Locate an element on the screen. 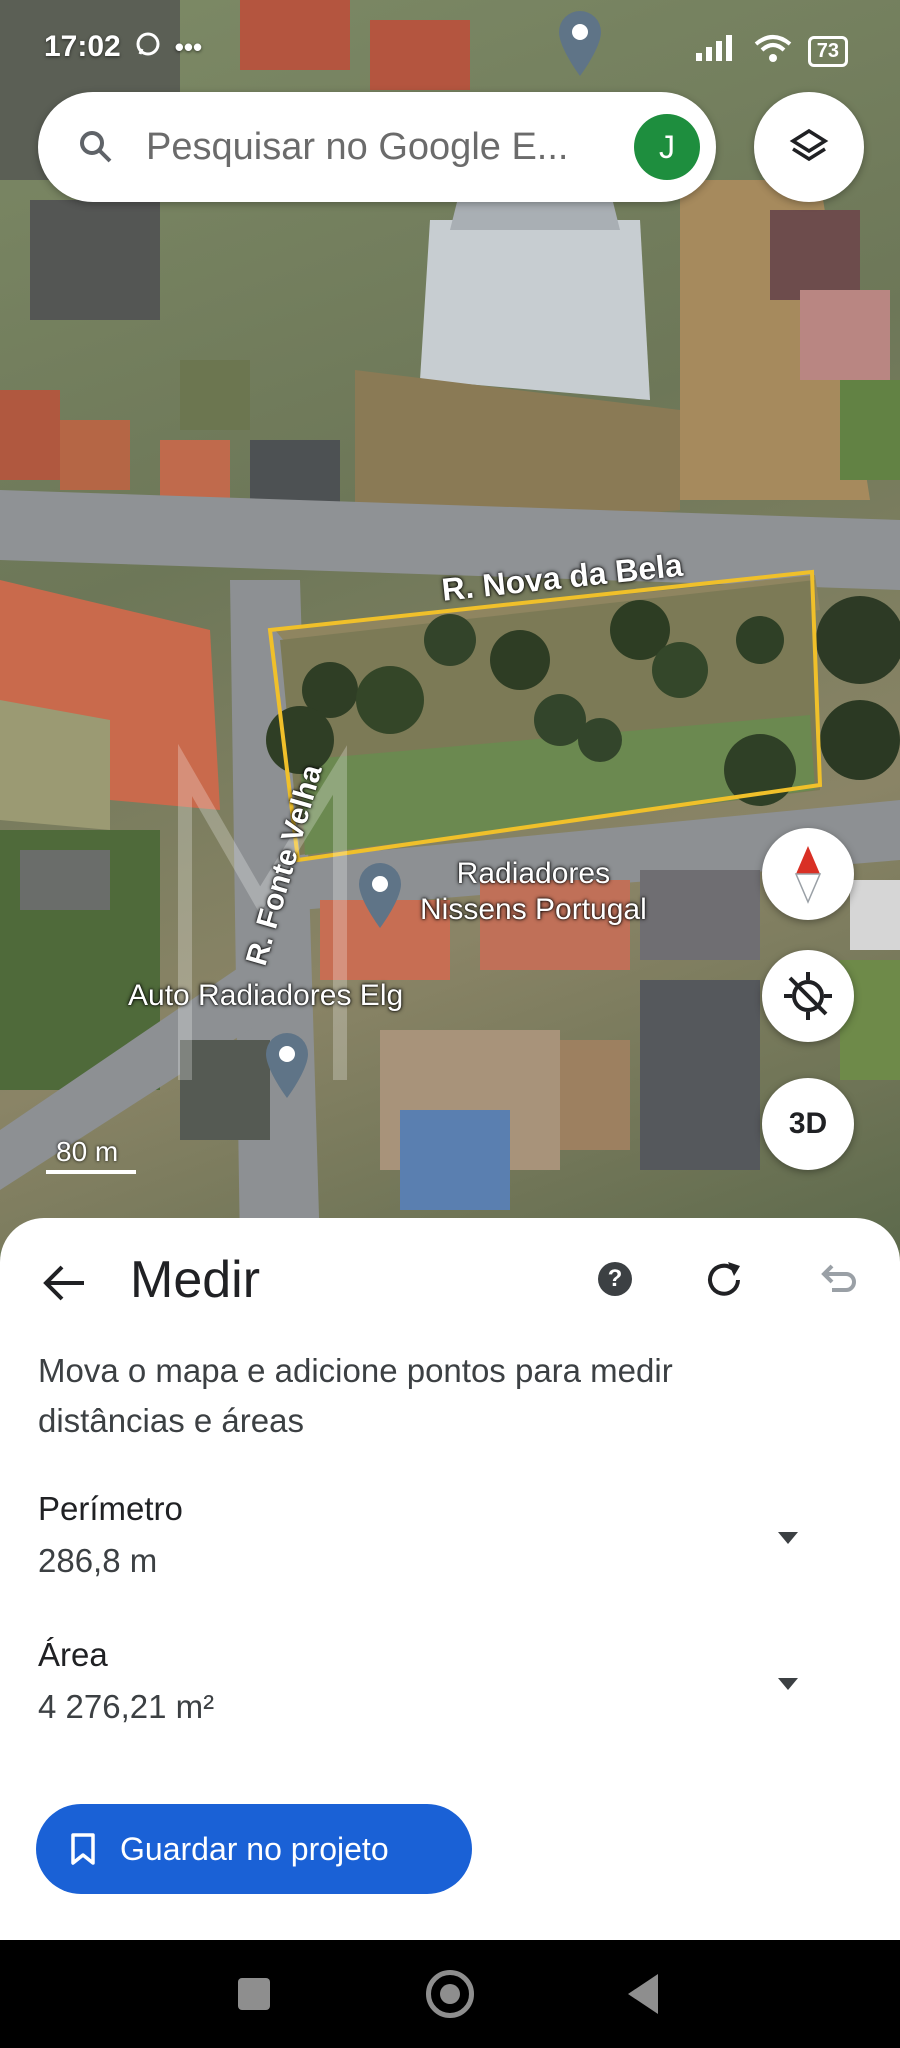  system-nav-bar is located at coordinates (450, 1994).